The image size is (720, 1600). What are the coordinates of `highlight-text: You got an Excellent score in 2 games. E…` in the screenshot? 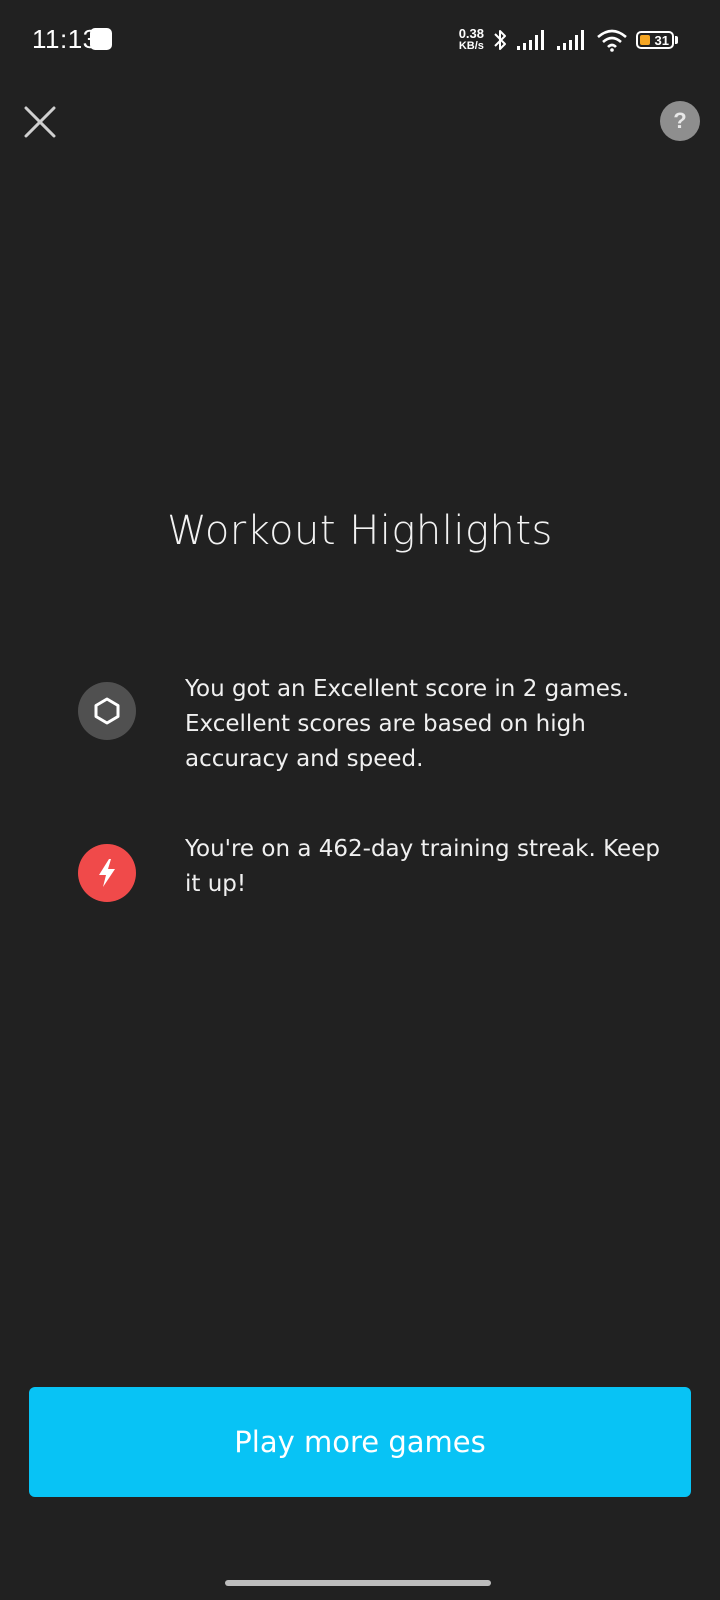 It's located at (407, 724).